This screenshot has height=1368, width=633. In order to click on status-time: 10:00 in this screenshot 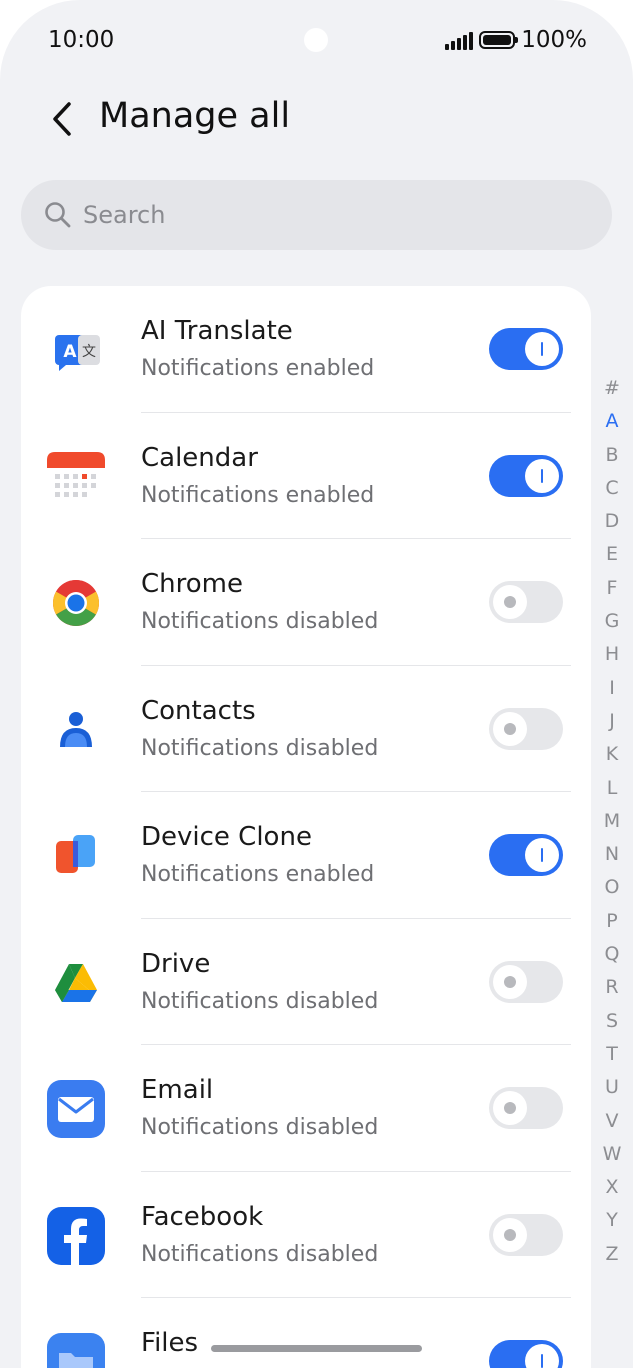, I will do `click(81, 40)`.